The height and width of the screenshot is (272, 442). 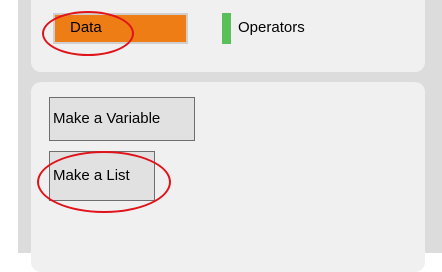 What do you see at coordinates (271, 27) in the screenshot?
I see `category-operators-label: Operators` at bounding box center [271, 27].